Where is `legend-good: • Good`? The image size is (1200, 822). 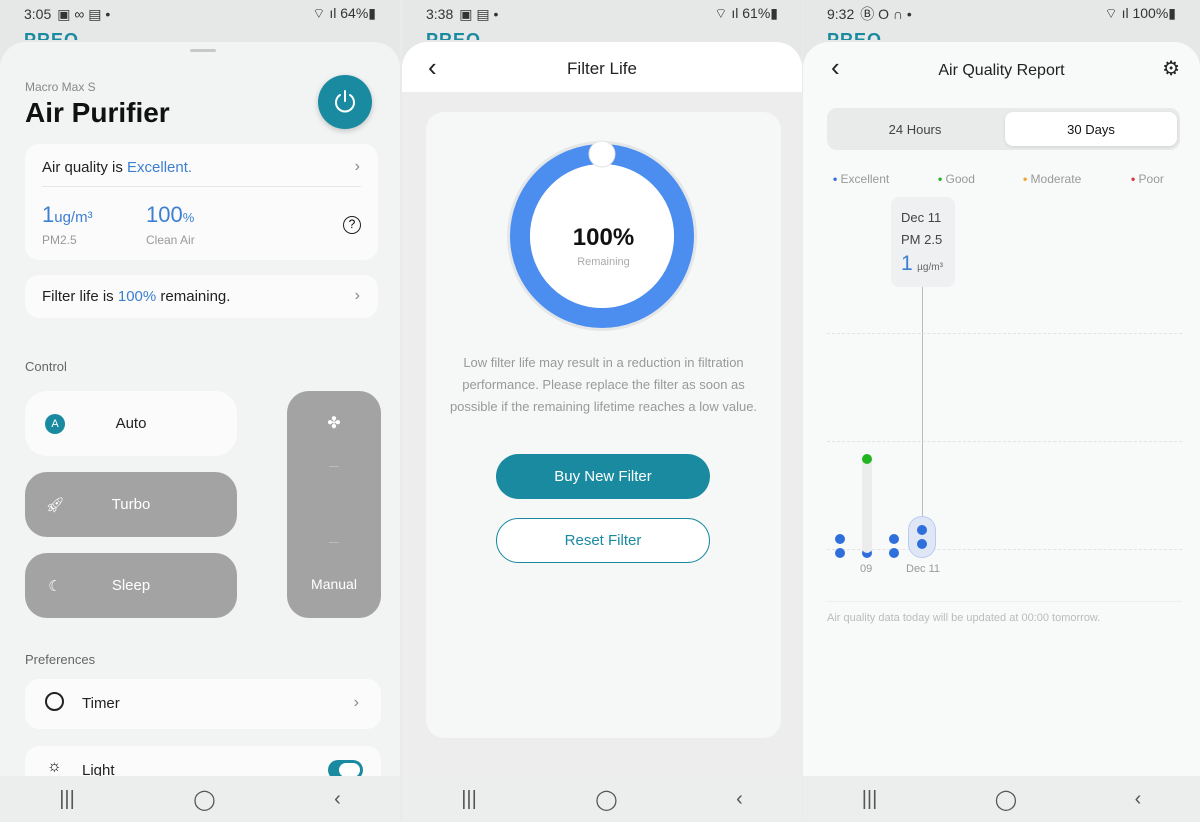
legend-good: • Good is located at coordinates (956, 179).